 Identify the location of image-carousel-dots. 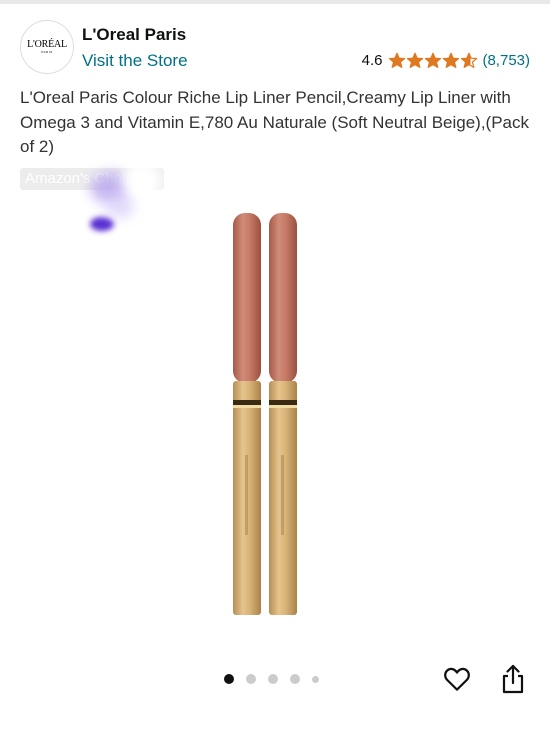
(277, 679).